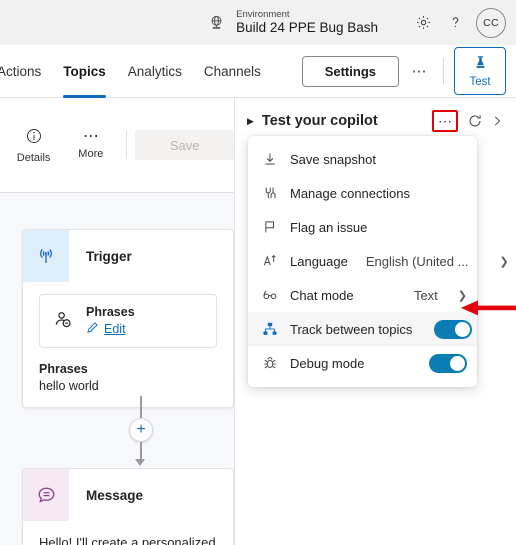 This screenshot has height=545, width=516. What do you see at coordinates (327, 363) in the screenshot?
I see `menu-item-label: Debug mode` at bounding box center [327, 363].